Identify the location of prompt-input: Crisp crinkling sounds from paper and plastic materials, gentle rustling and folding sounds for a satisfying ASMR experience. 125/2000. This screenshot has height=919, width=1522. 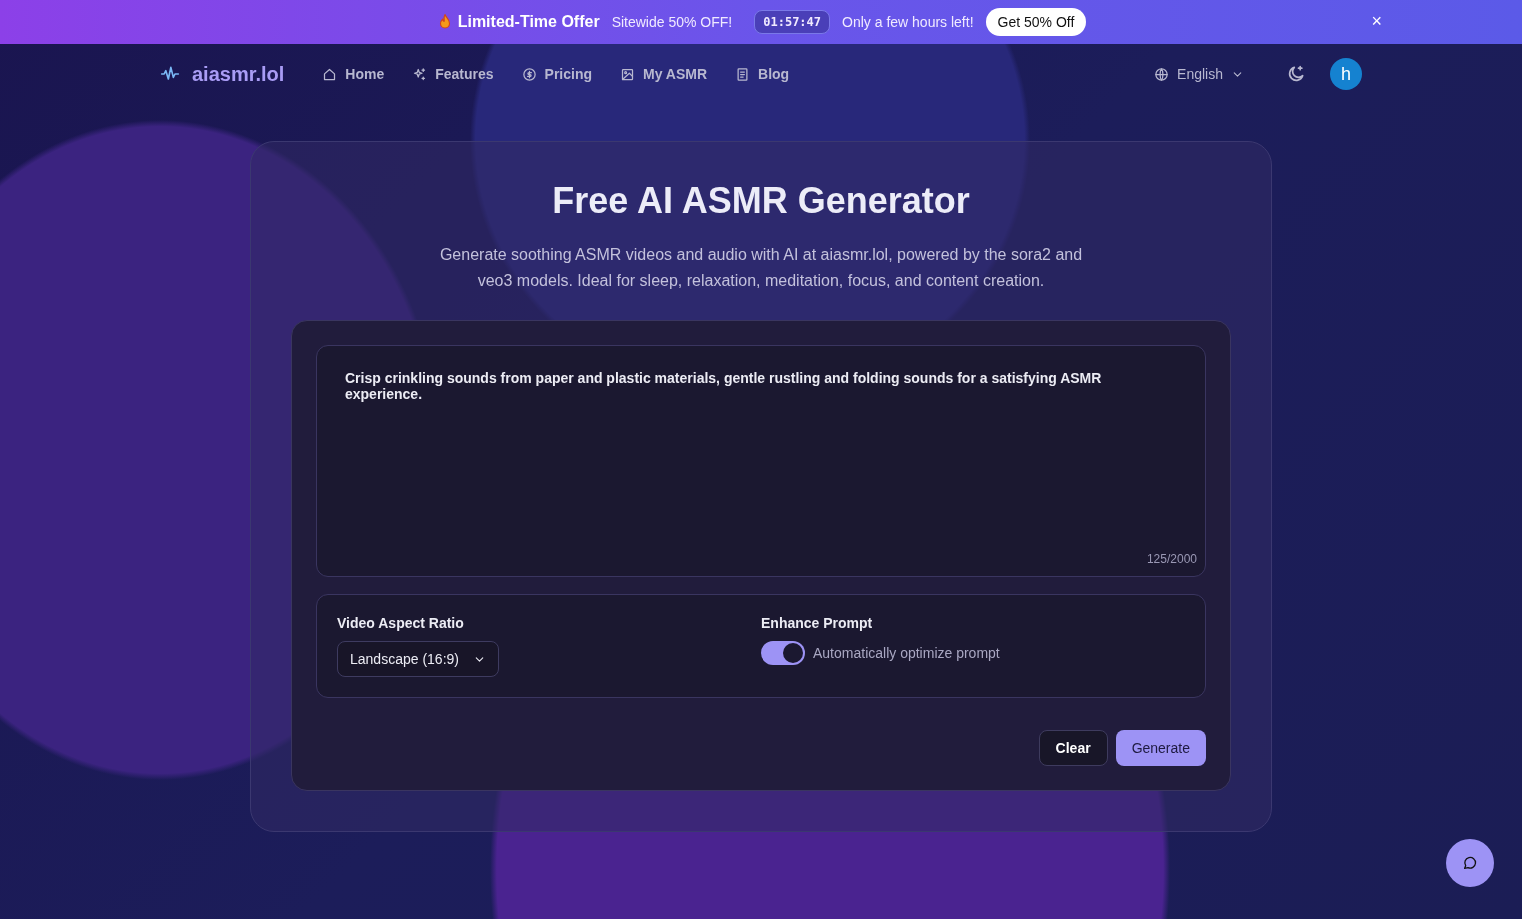
(761, 461).